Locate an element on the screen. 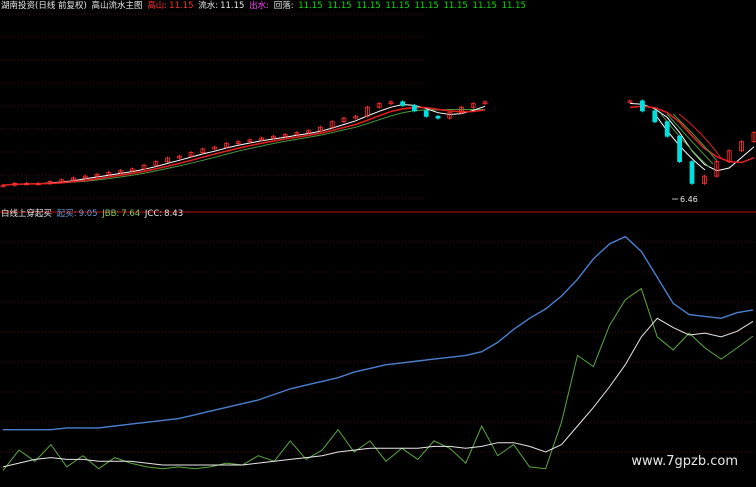 This screenshot has height=487, width=756. lower-header: 白线上穿起买 起买: 9.05 JBB: 7.64 JCC: 8.43 is located at coordinates (93, 214).